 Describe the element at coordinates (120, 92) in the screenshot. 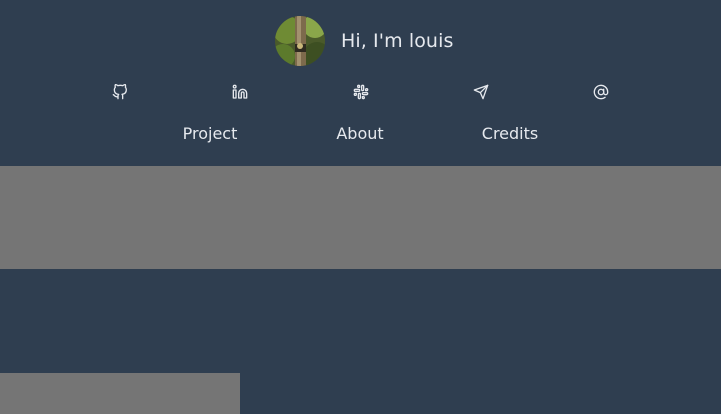

I see `github-icon` at that location.